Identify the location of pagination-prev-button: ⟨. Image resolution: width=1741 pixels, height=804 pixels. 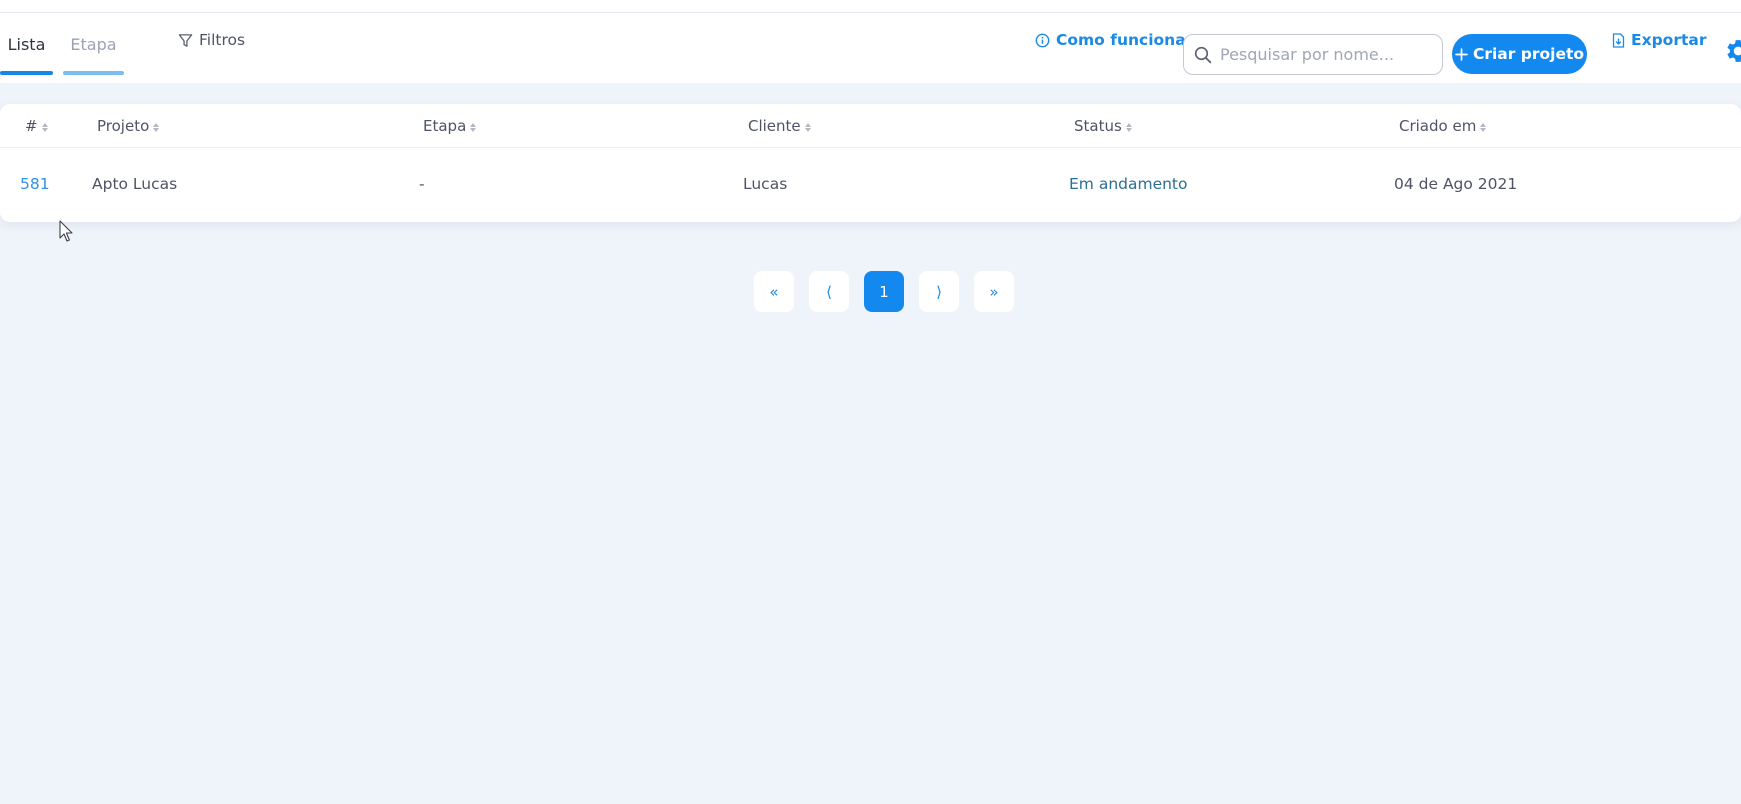
(829, 291).